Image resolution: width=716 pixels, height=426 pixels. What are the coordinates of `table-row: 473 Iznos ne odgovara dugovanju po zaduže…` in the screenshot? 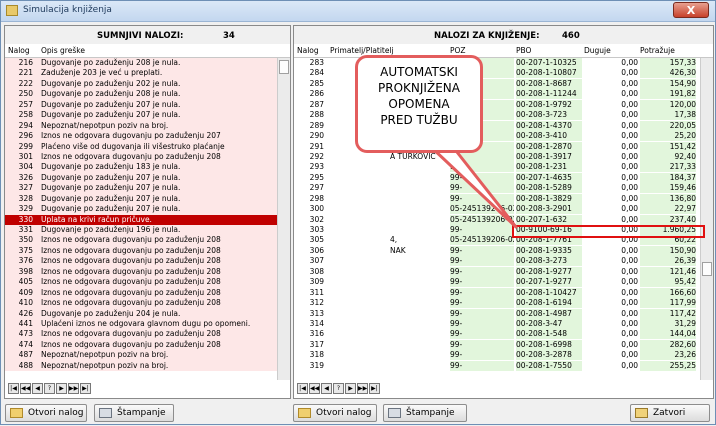 It's located at (141, 334).